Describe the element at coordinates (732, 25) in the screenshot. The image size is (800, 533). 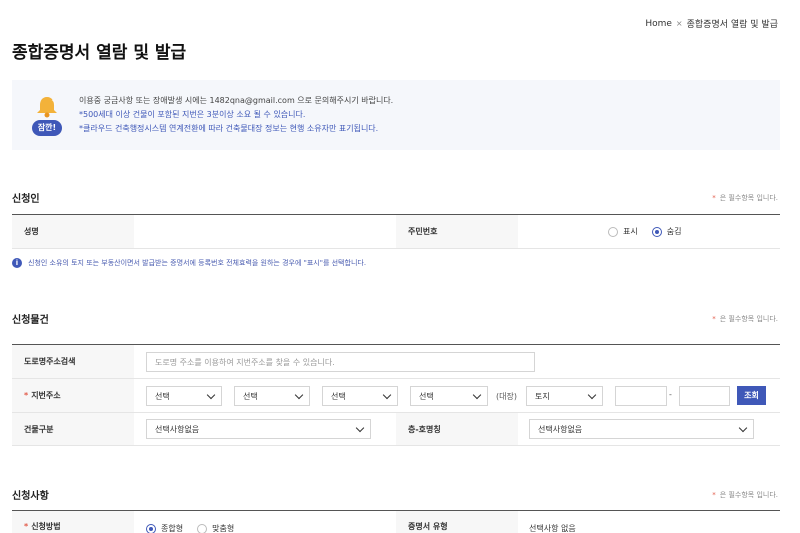
I see `breadcrumb-current: 종합증명서 열람 및 발급` at that location.